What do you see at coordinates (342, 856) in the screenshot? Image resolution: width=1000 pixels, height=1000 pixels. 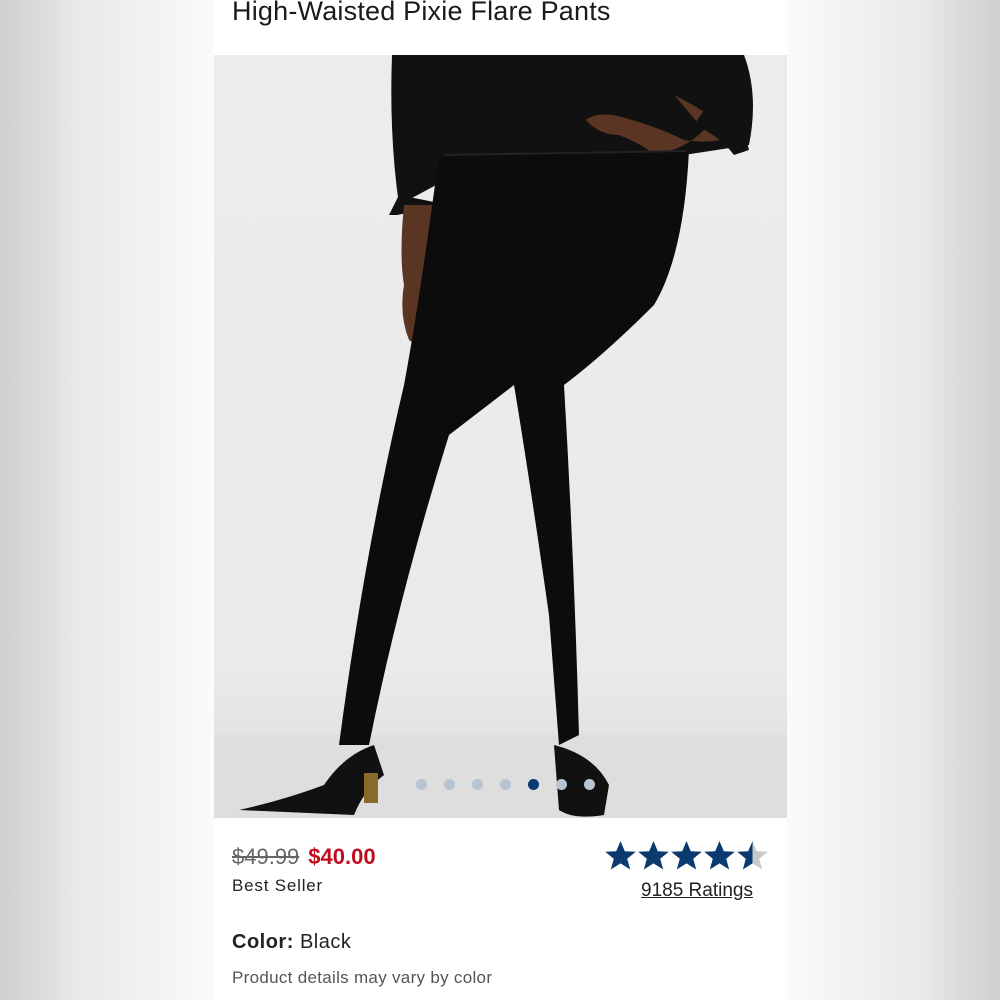 I see `sale-price: $40.00` at bounding box center [342, 856].